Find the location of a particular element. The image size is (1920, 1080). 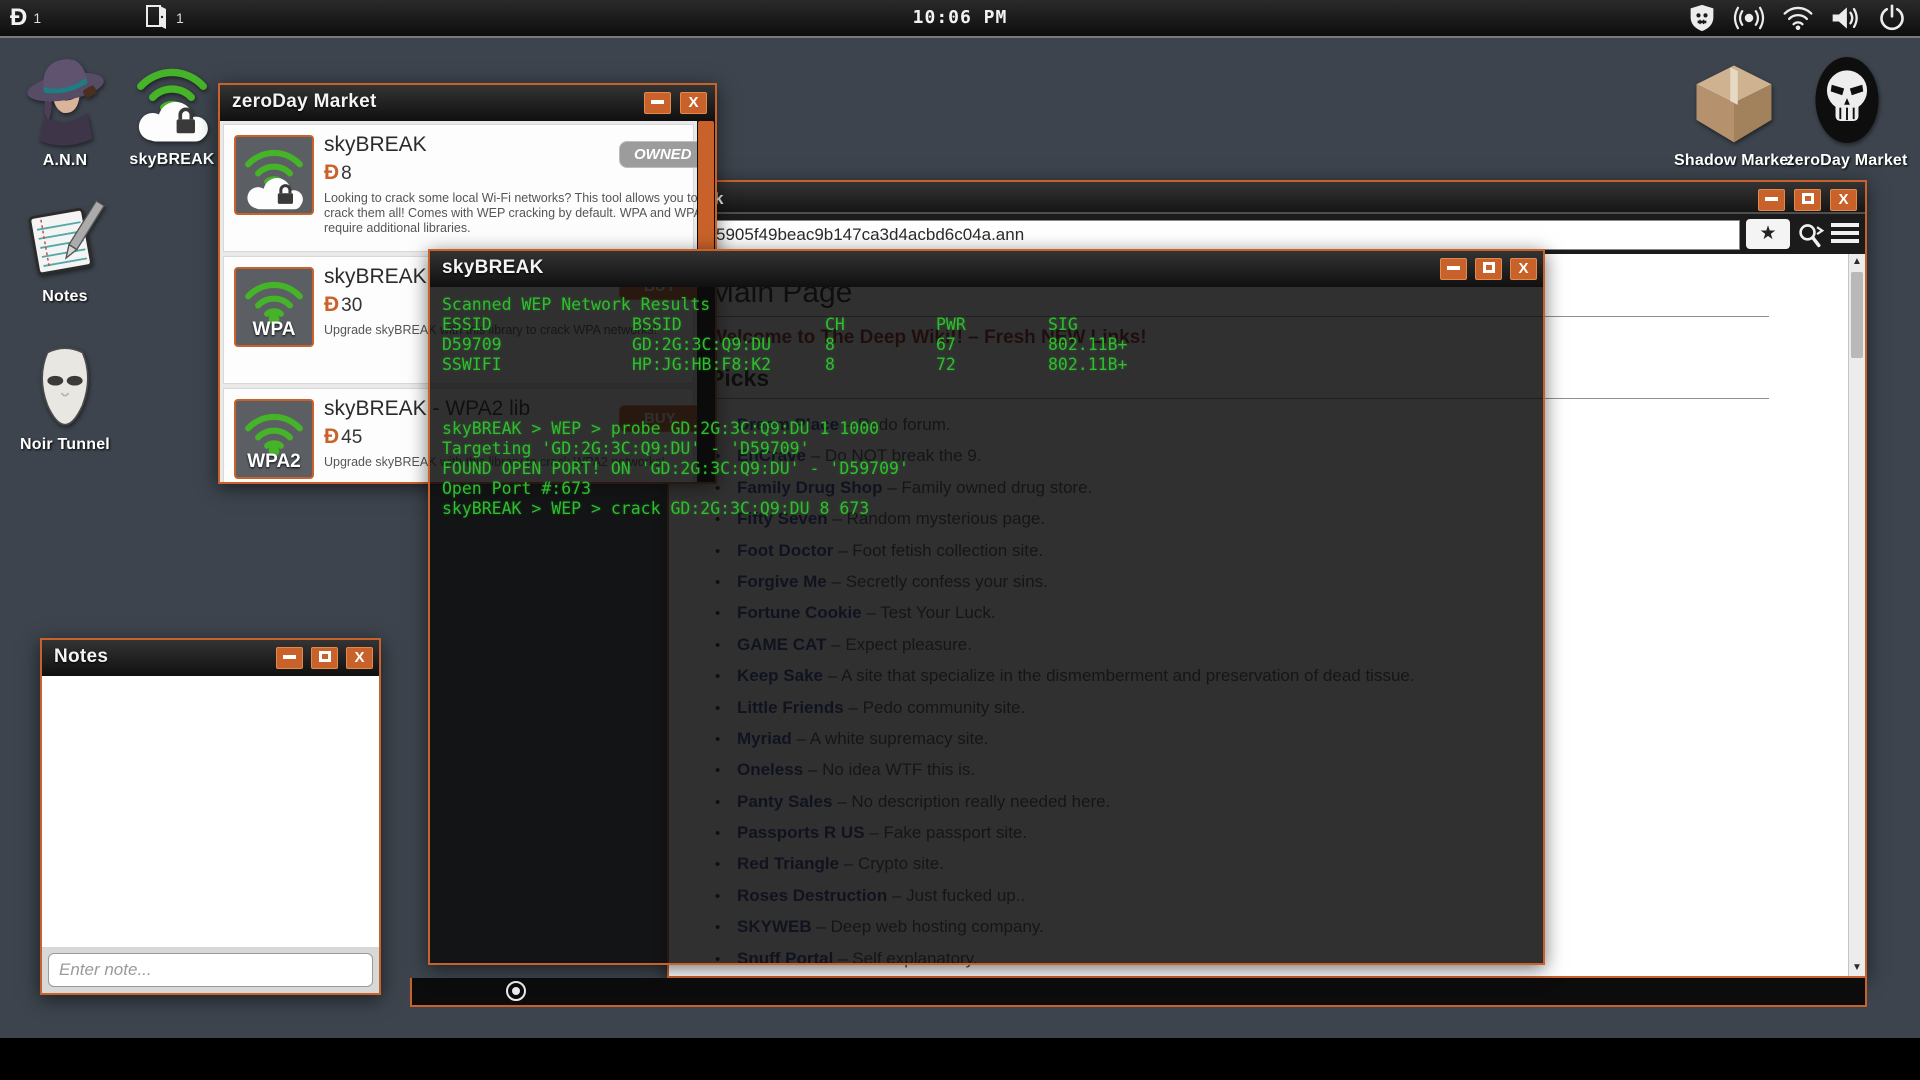

terminal-network-row: SSWIFI HP:JG:HB:F8:K2 8 72 802.11B+ is located at coordinates (785, 364).